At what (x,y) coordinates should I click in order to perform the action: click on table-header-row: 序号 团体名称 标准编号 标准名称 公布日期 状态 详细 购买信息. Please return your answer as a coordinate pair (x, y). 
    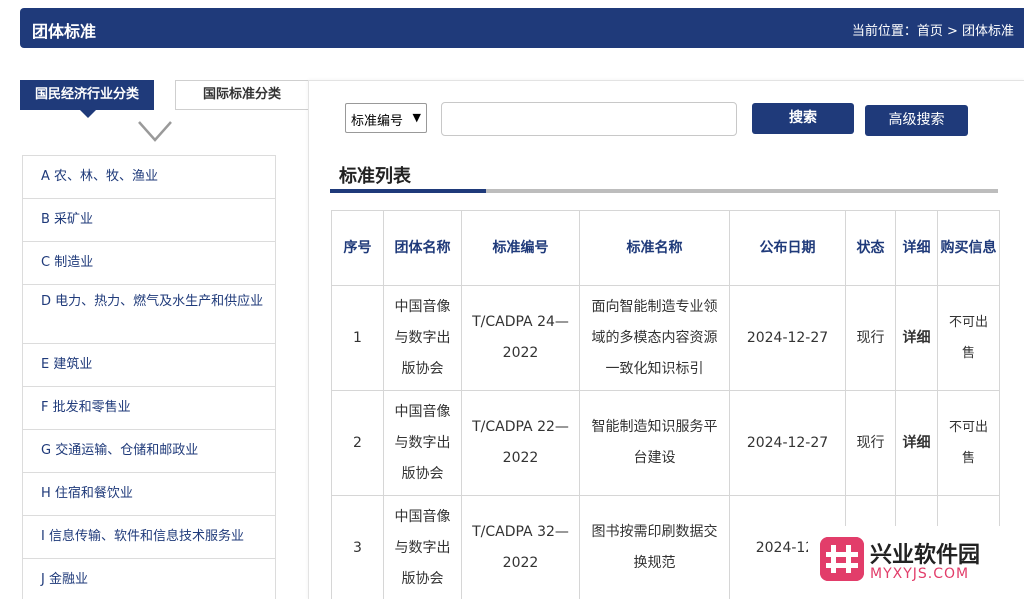
    Looking at the image, I should click on (665, 248).